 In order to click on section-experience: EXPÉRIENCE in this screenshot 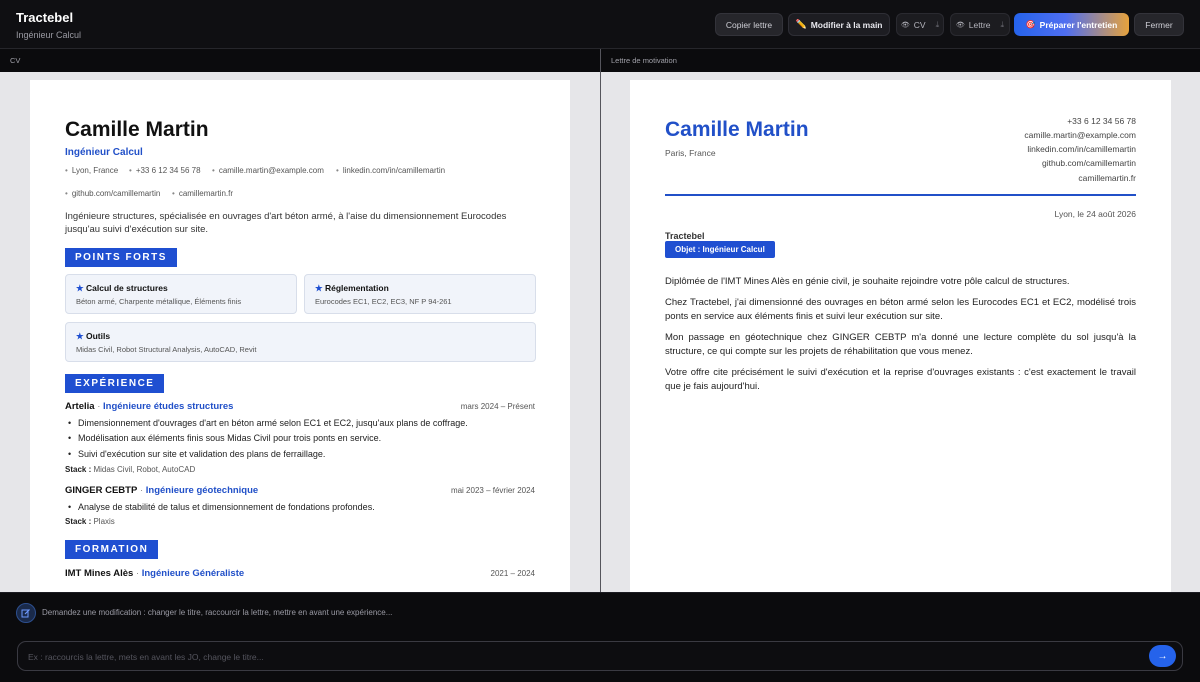, I will do `click(115, 383)`.